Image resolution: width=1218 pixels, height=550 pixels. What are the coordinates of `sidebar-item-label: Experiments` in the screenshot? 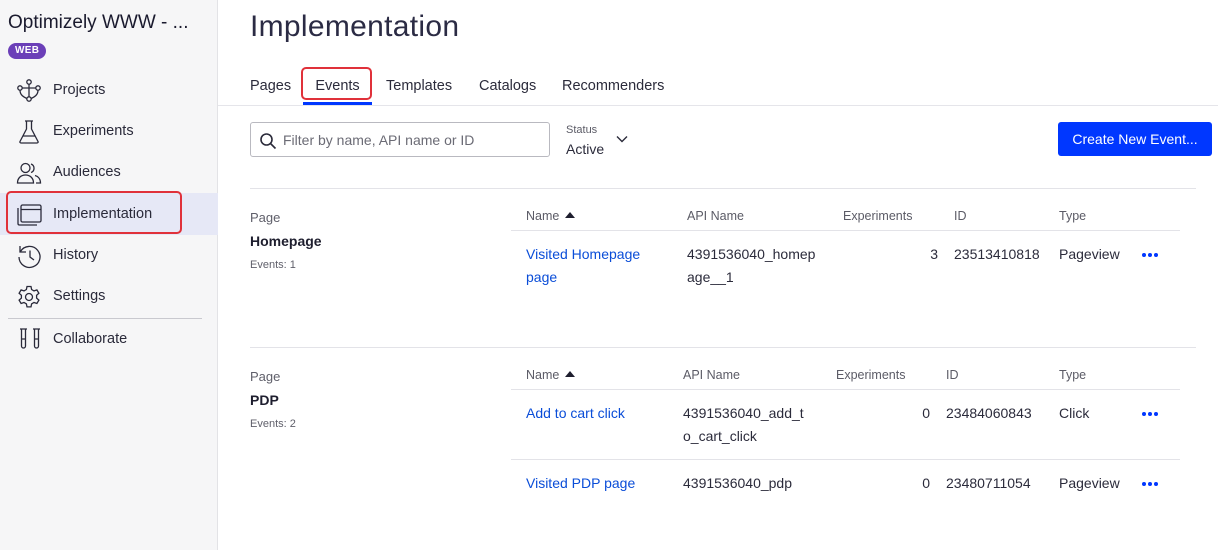 It's located at (93, 131).